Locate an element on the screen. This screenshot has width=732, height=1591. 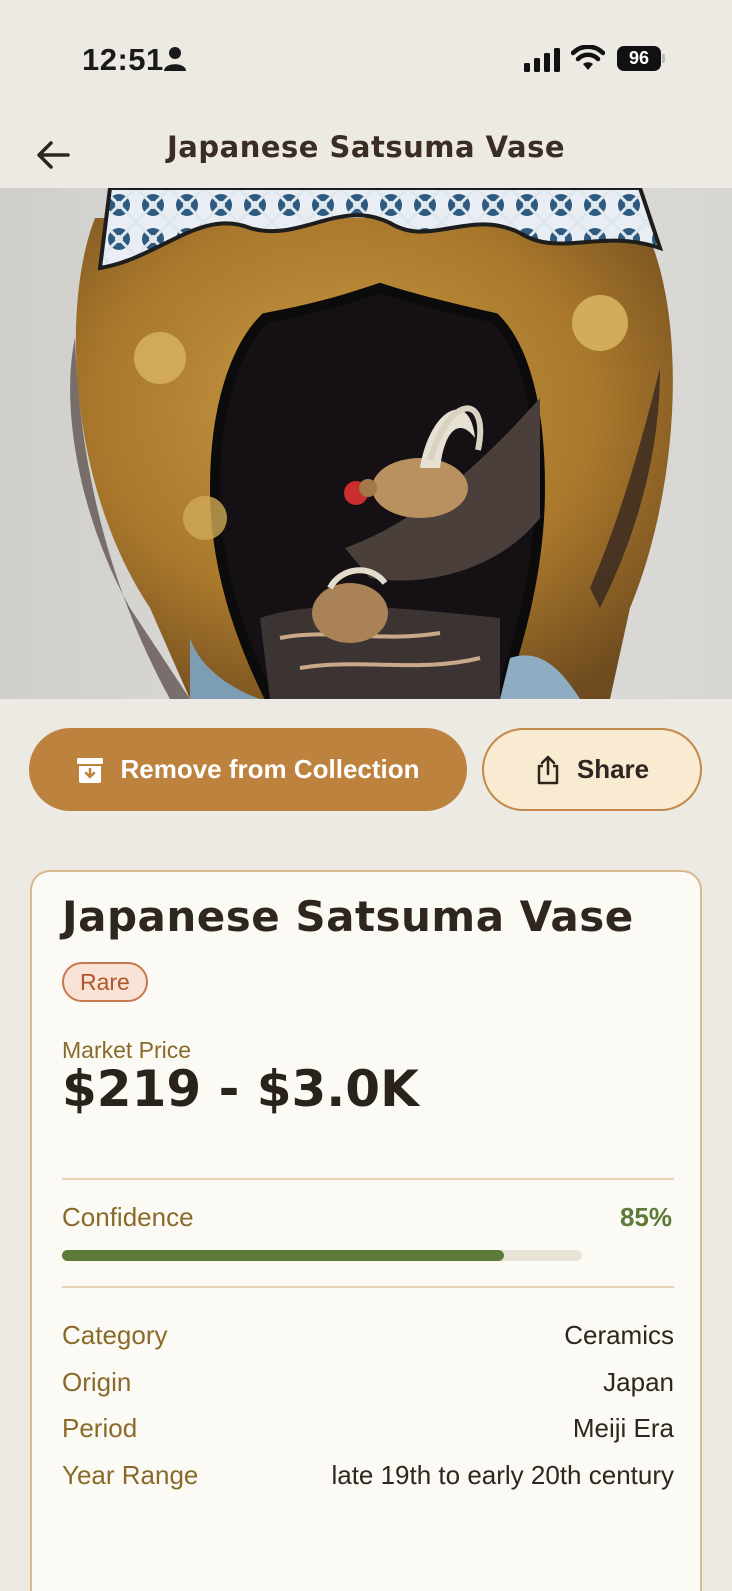
confidence-label: Confidence is located at coordinates (128, 1217).